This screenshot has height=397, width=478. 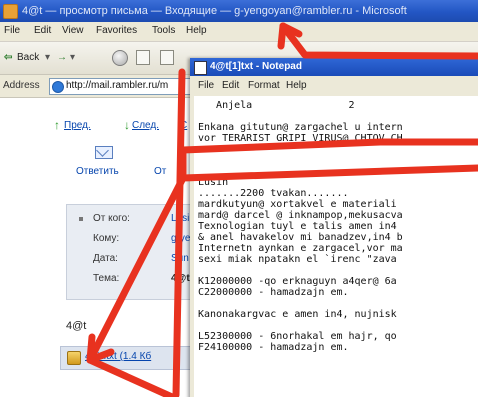 I want to click on annotation-bracket, so click(x=328, y=160).